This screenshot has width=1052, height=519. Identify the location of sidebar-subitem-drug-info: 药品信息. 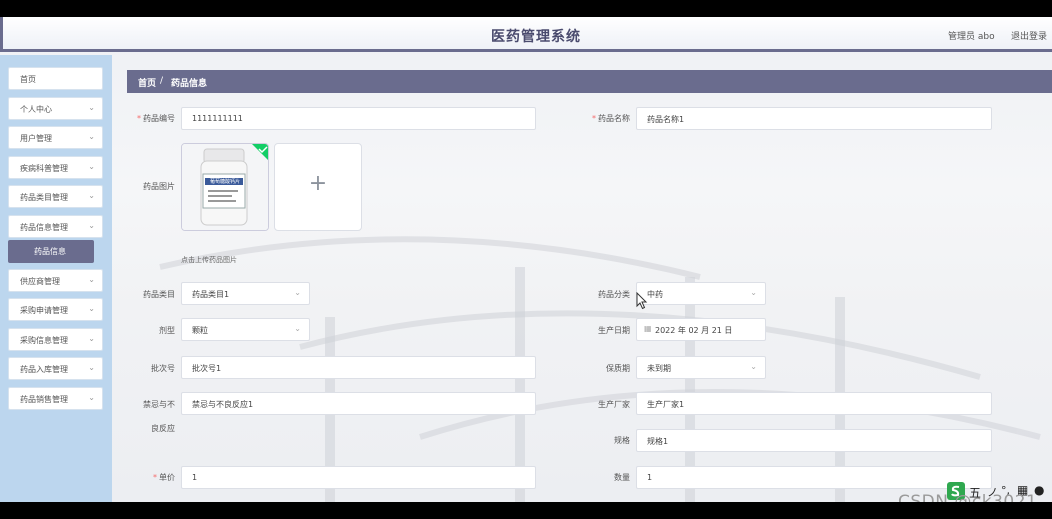
(51, 251).